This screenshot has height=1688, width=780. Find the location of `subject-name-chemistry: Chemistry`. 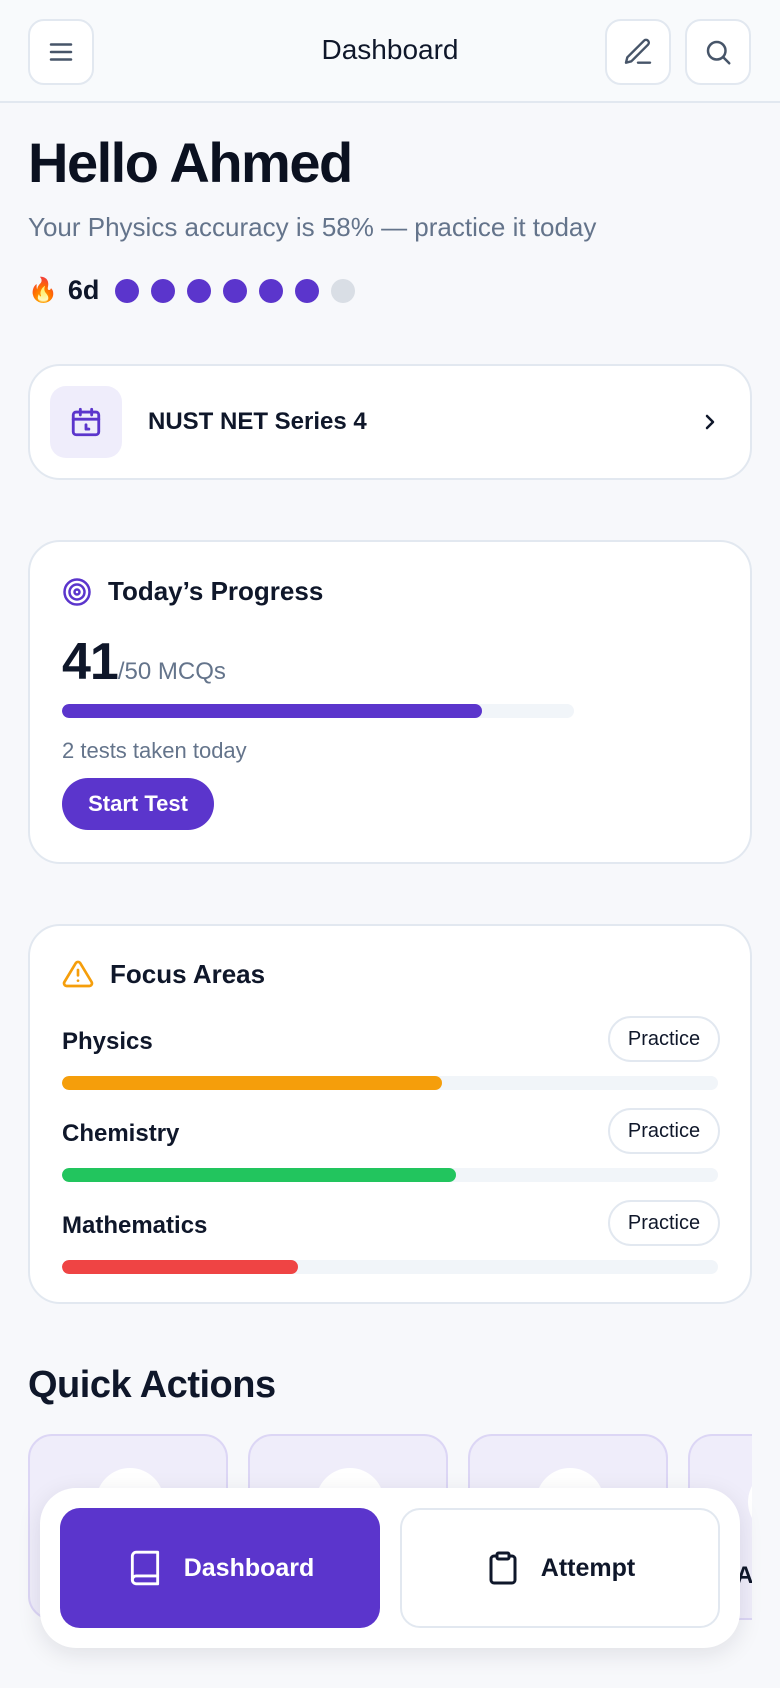

subject-name-chemistry: Chemistry is located at coordinates (121, 1133).